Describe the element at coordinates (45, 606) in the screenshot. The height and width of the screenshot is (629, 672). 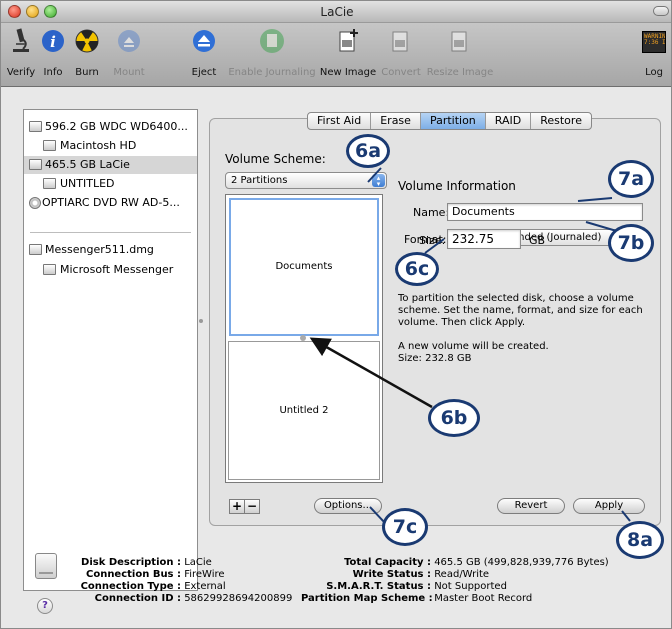
I see `help-button: ?` at that location.